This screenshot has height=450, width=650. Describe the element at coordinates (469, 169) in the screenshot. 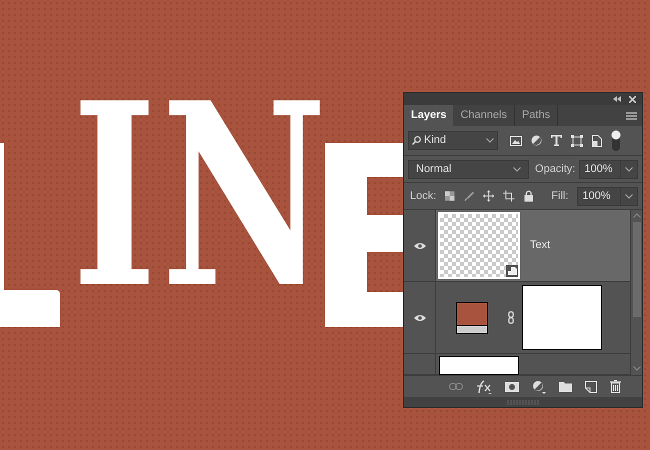

I see `blend-mode-dropdown: Normal` at that location.